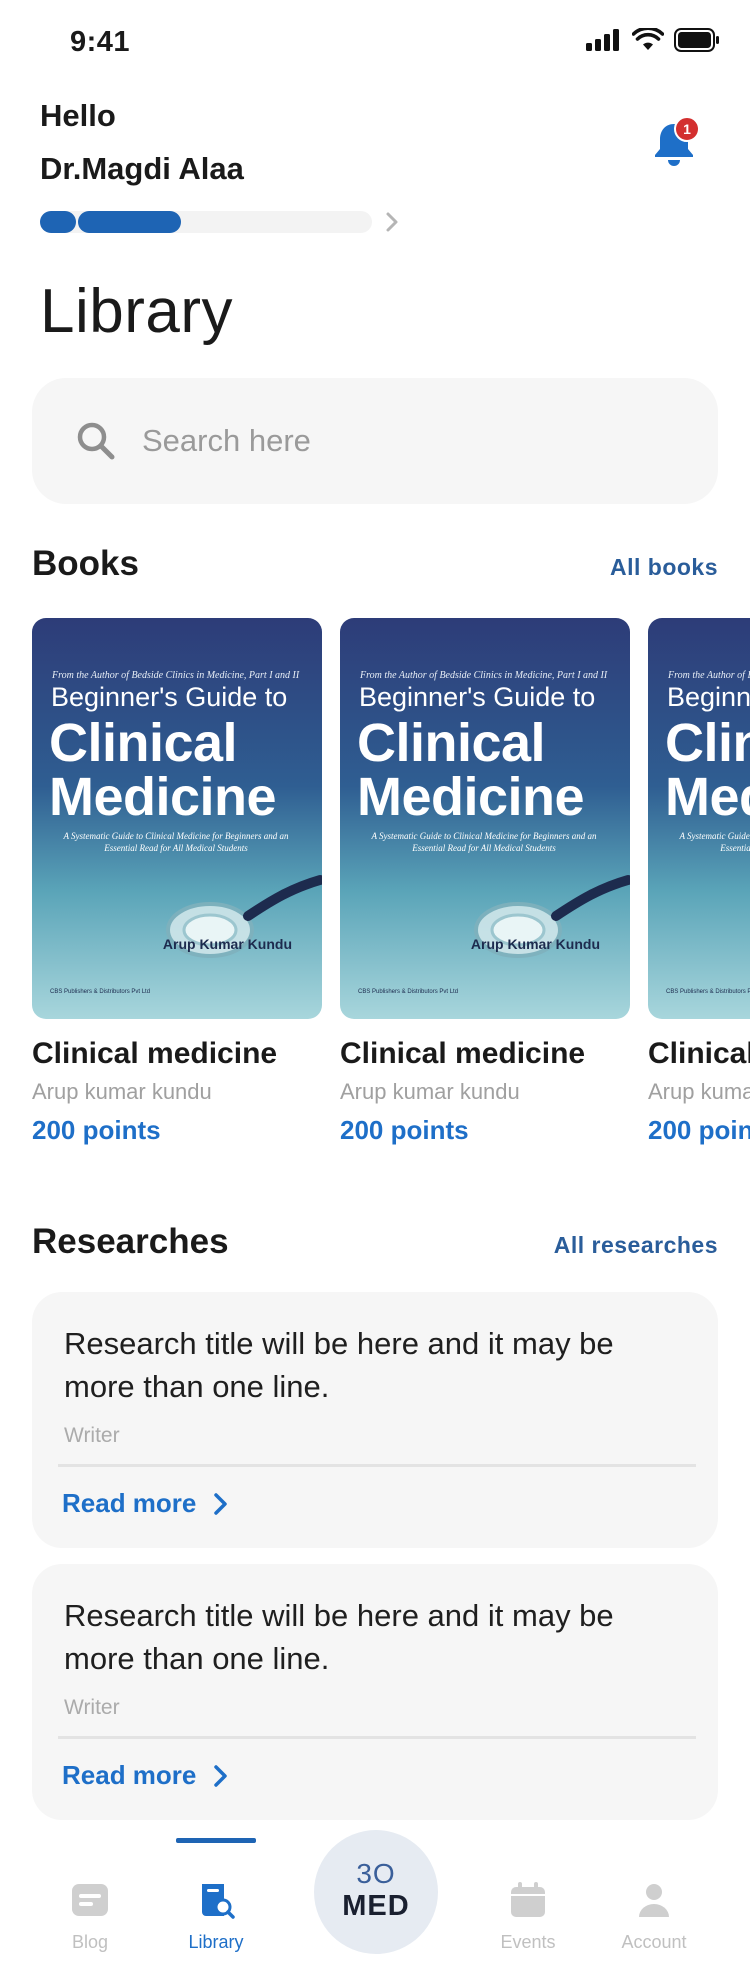 This screenshot has width=750, height=1976. Describe the element at coordinates (130, 1241) in the screenshot. I see `researches-section-title: Researches` at that location.